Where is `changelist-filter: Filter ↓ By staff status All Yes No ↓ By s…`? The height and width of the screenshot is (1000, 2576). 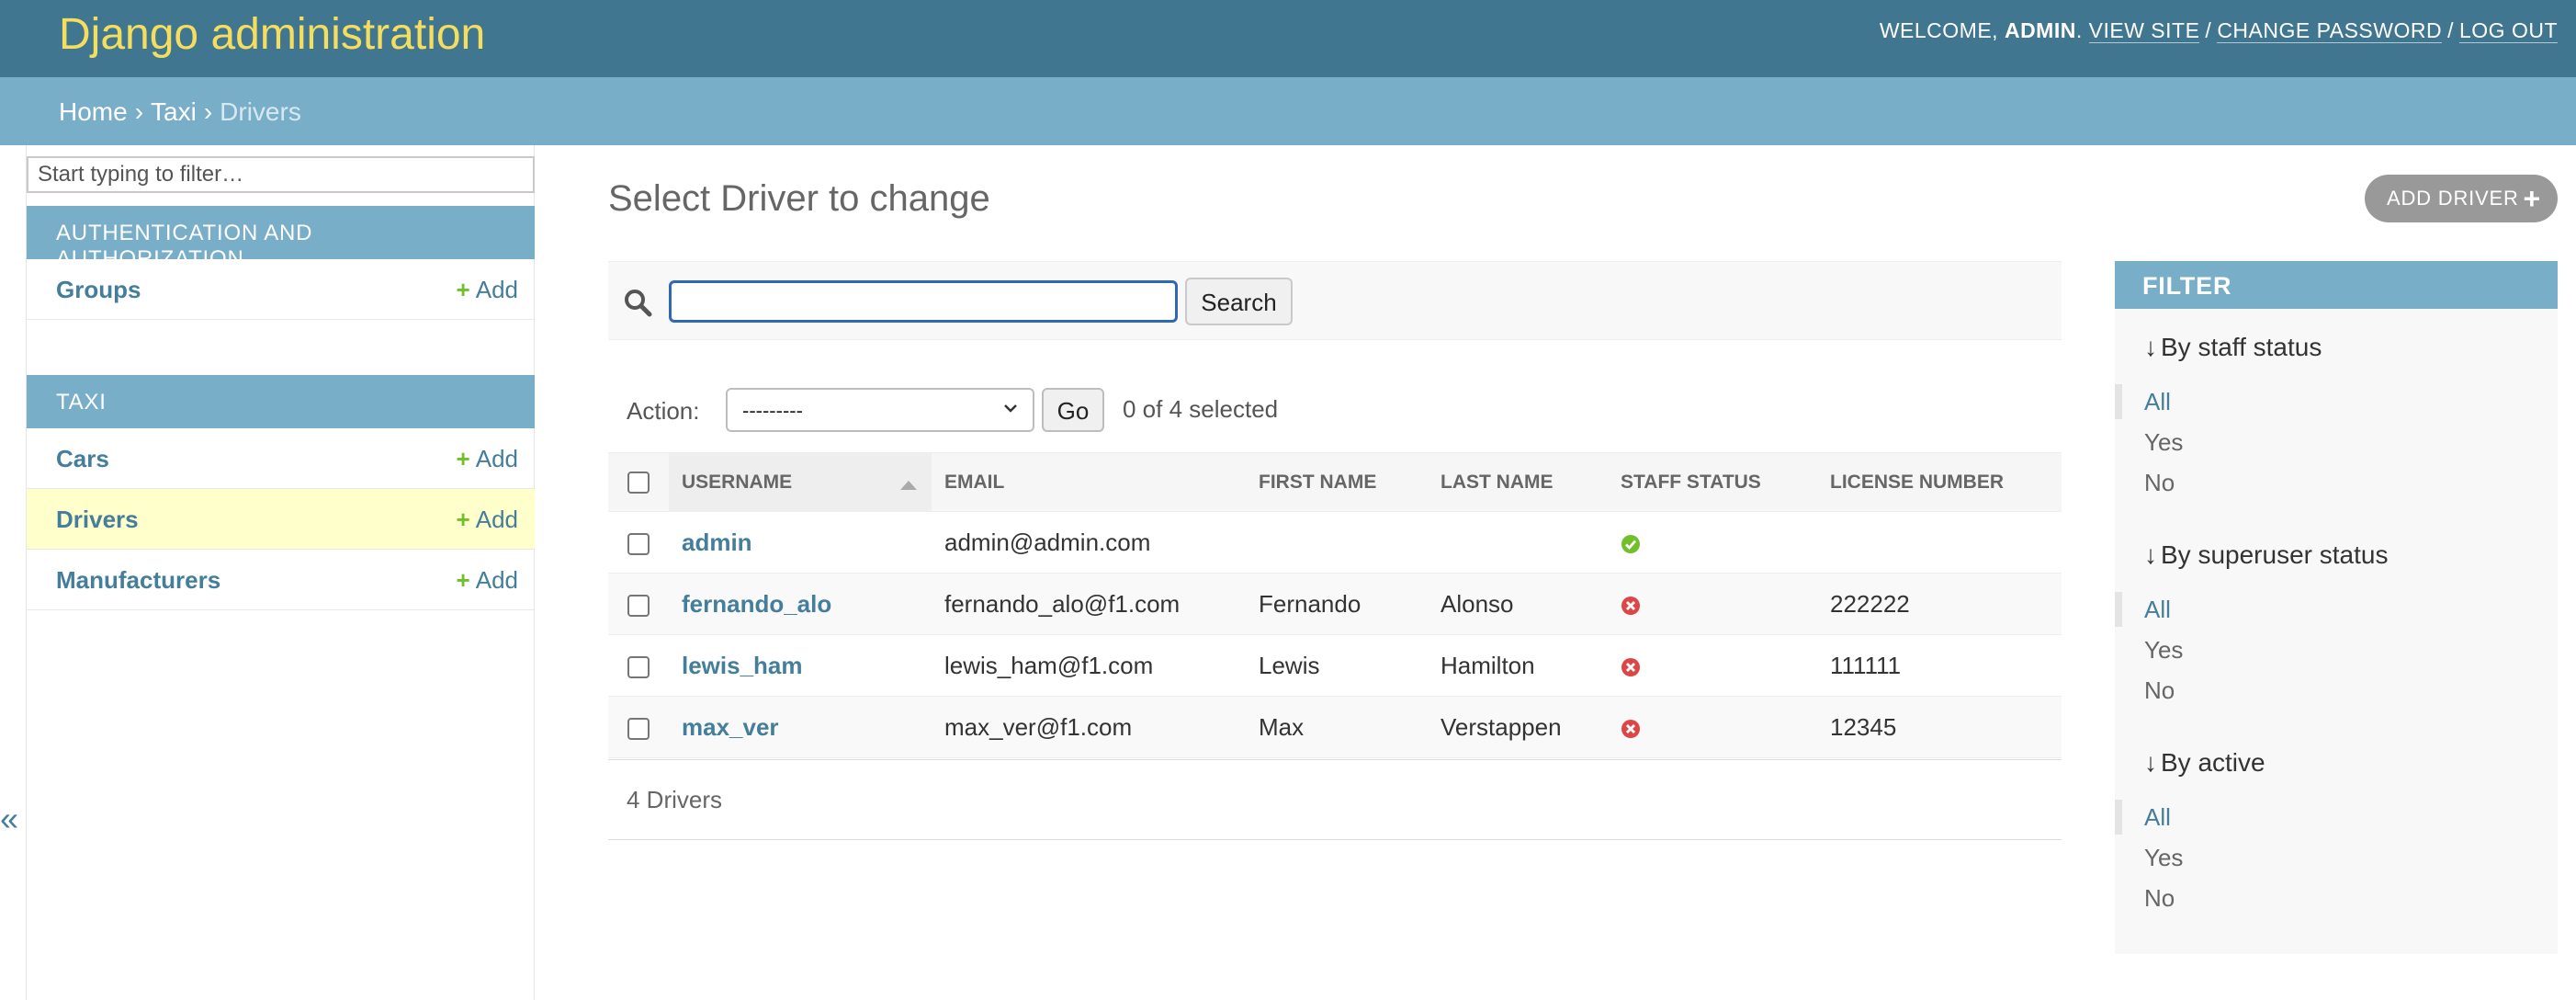 changelist-filter: Filter ↓ By staff status All Yes No ↓ By s… is located at coordinates (2336, 607).